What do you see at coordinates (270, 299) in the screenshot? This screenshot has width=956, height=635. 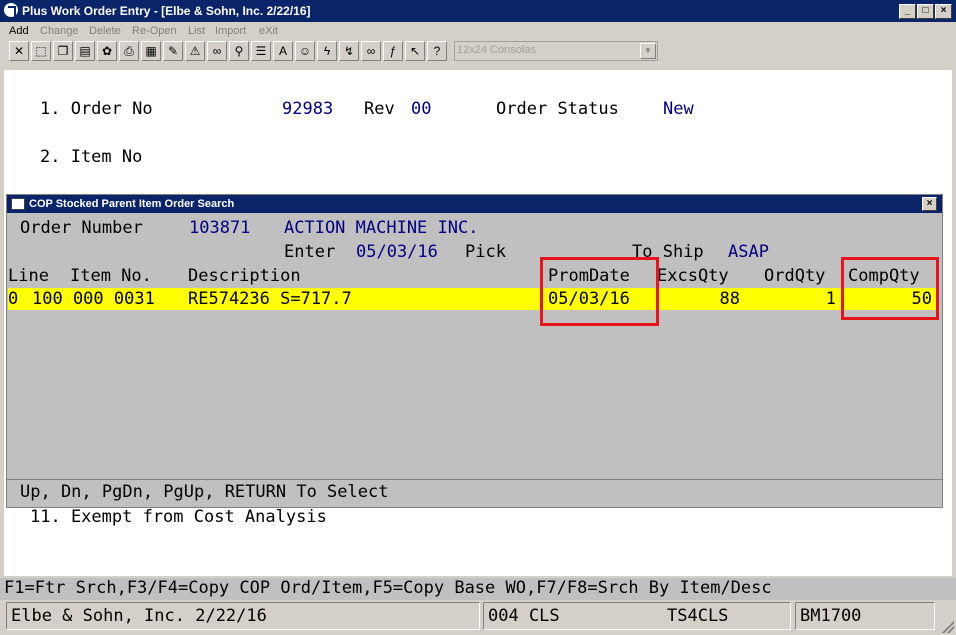 I see `row-description: RE574236 S=717.7` at bounding box center [270, 299].